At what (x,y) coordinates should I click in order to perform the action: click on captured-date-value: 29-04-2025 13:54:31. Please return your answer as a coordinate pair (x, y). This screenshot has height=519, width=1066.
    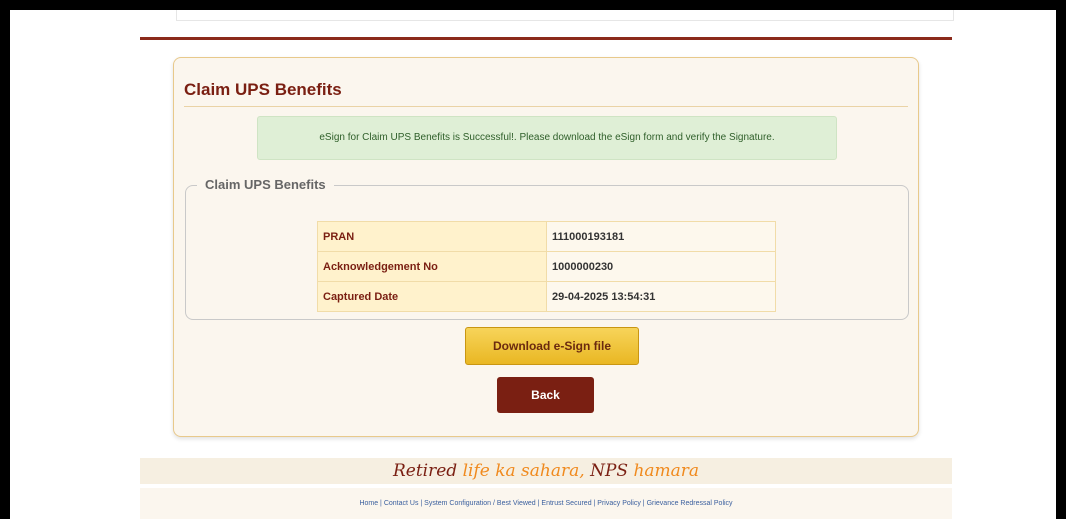
    Looking at the image, I should click on (661, 296).